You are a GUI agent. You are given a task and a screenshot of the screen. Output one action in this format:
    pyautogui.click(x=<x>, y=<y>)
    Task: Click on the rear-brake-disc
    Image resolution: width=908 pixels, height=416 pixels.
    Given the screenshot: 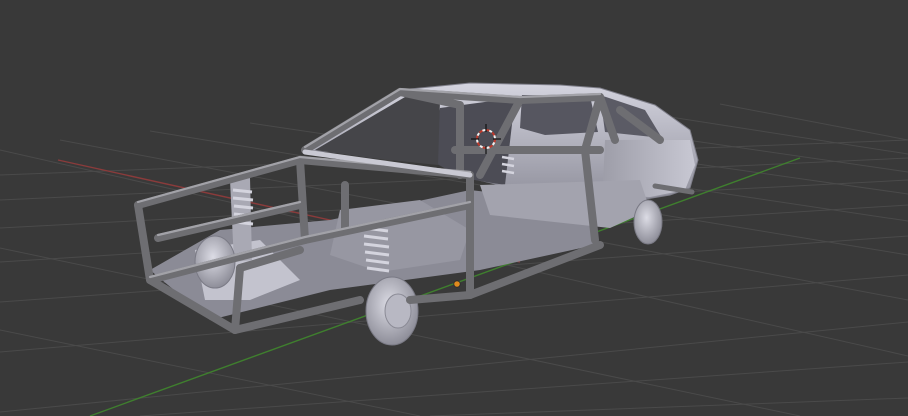 What is the action you would take?
    pyautogui.click(x=648, y=222)
    